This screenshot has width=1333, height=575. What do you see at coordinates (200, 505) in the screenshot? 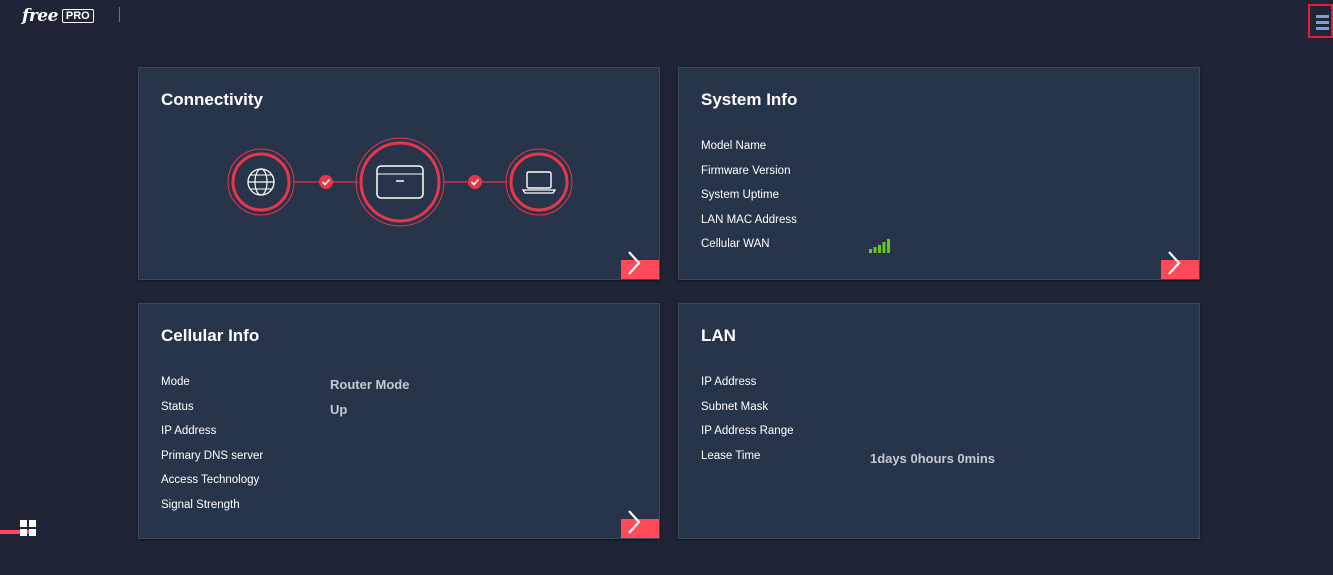
I see `signal-strength-label: Signal Strength` at bounding box center [200, 505].